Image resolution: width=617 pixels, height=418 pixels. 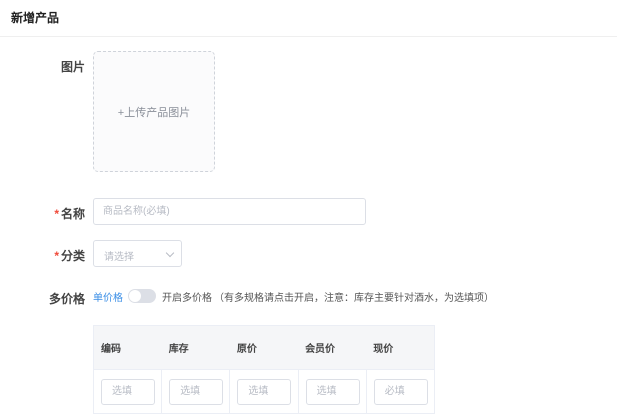 I want to click on image-label: 图片, so click(x=72, y=67).